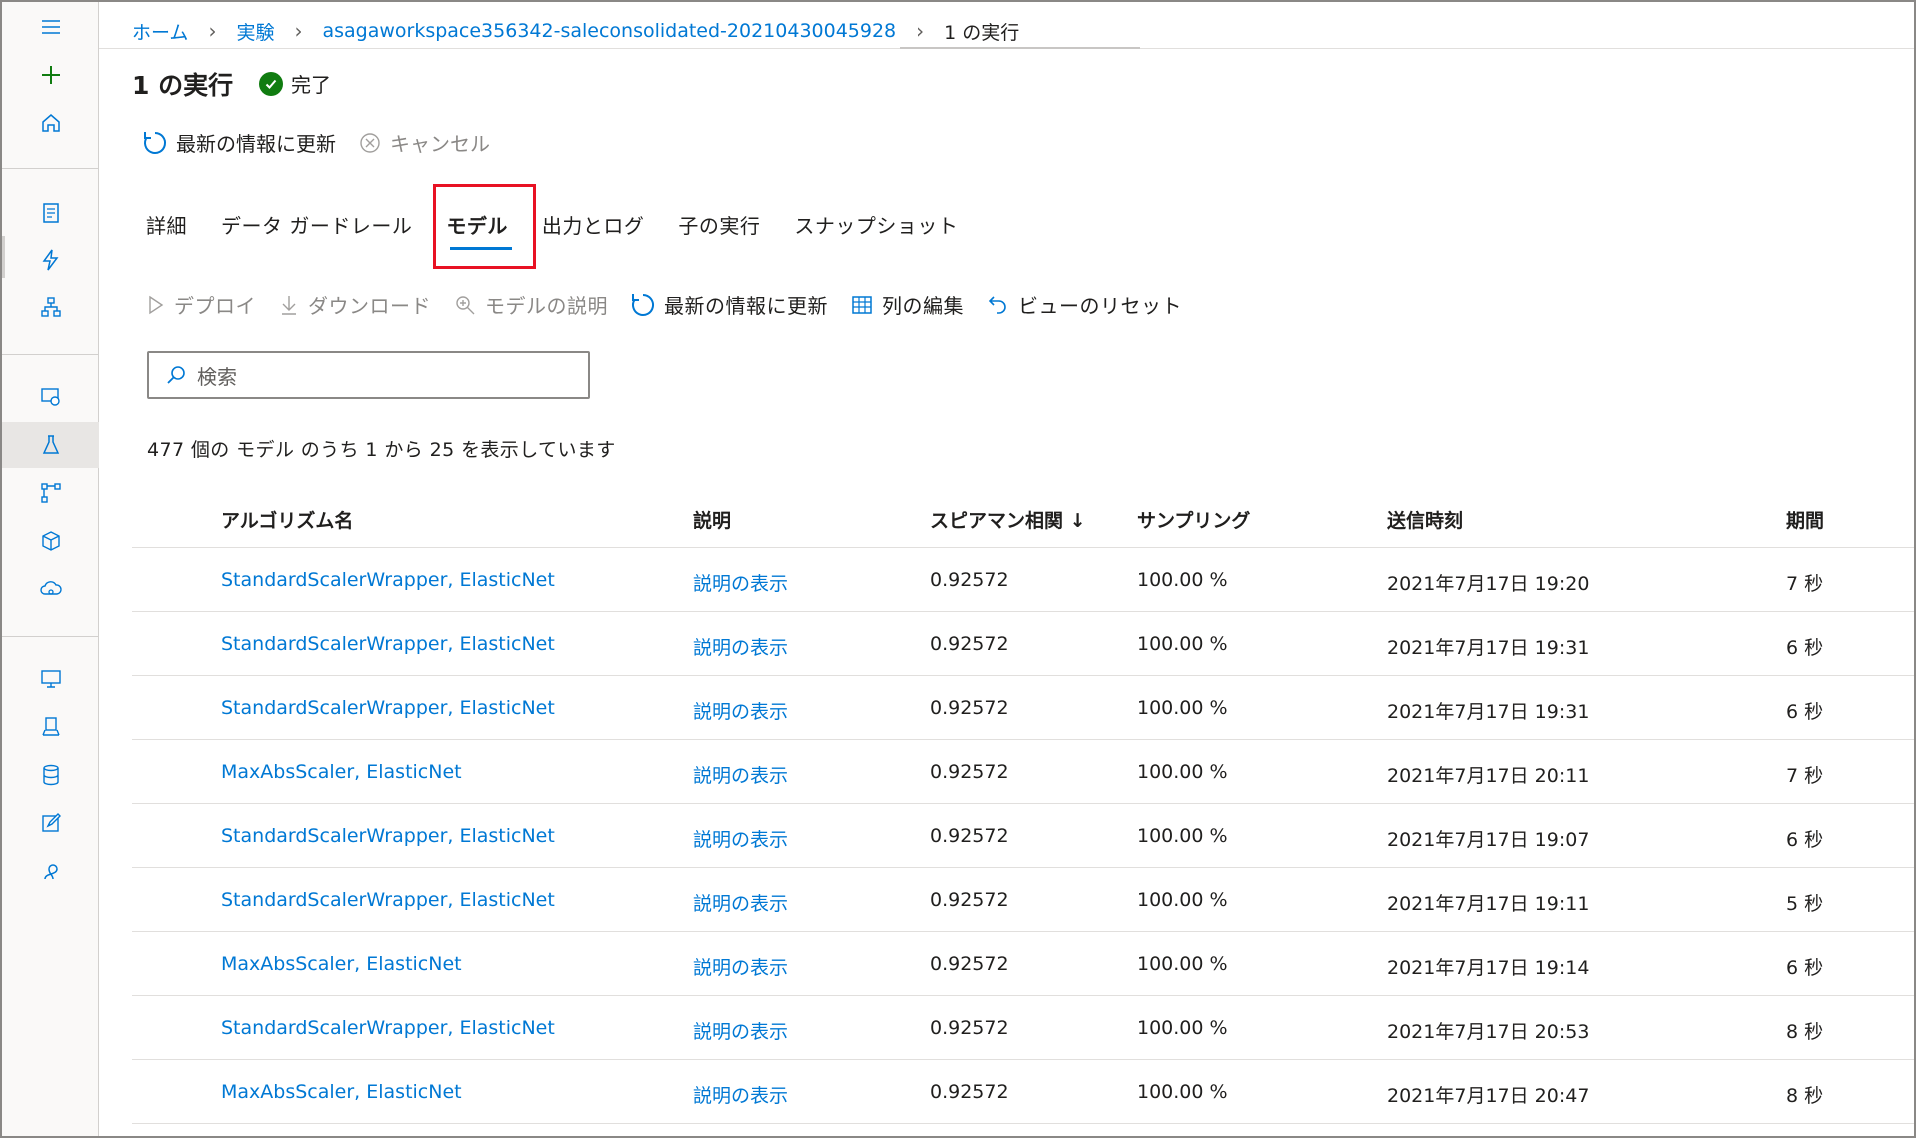  I want to click on cancel-run-button: キャンセル, so click(424, 142).